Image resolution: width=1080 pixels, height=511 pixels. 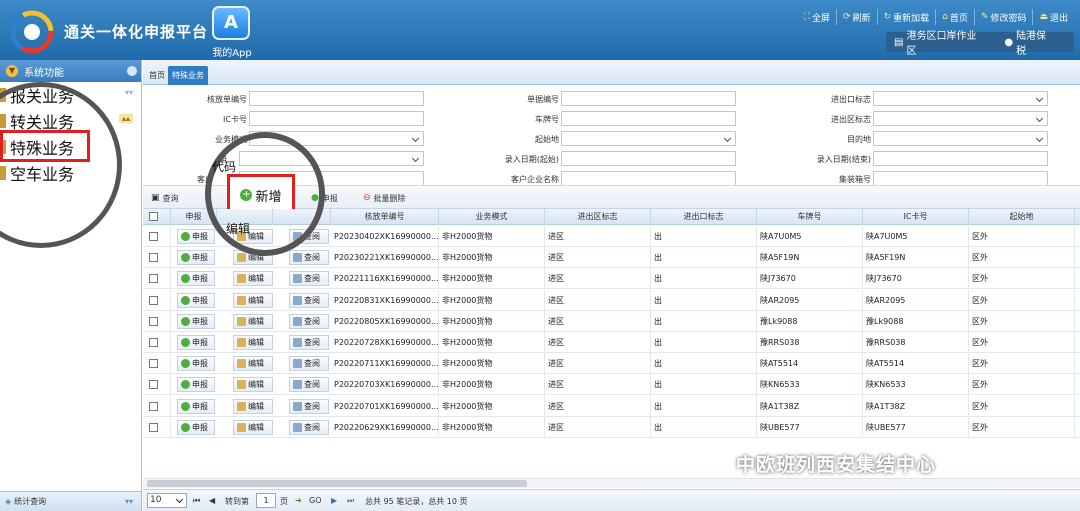 What do you see at coordinates (70, 501) in the screenshot?
I see `sidebar-footer: ◈ 统计查询 ▾▾` at bounding box center [70, 501].